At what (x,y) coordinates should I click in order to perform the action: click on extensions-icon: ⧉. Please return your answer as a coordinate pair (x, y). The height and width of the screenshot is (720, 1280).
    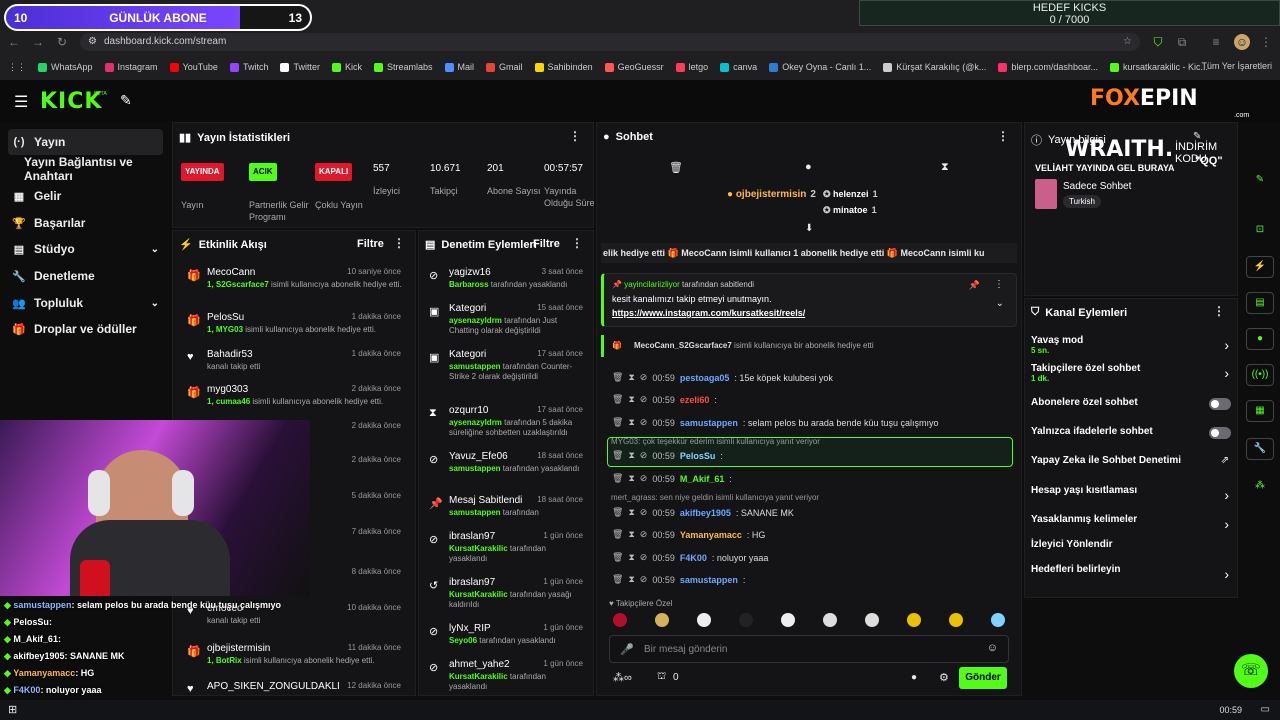
    Looking at the image, I should click on (1182, 42).